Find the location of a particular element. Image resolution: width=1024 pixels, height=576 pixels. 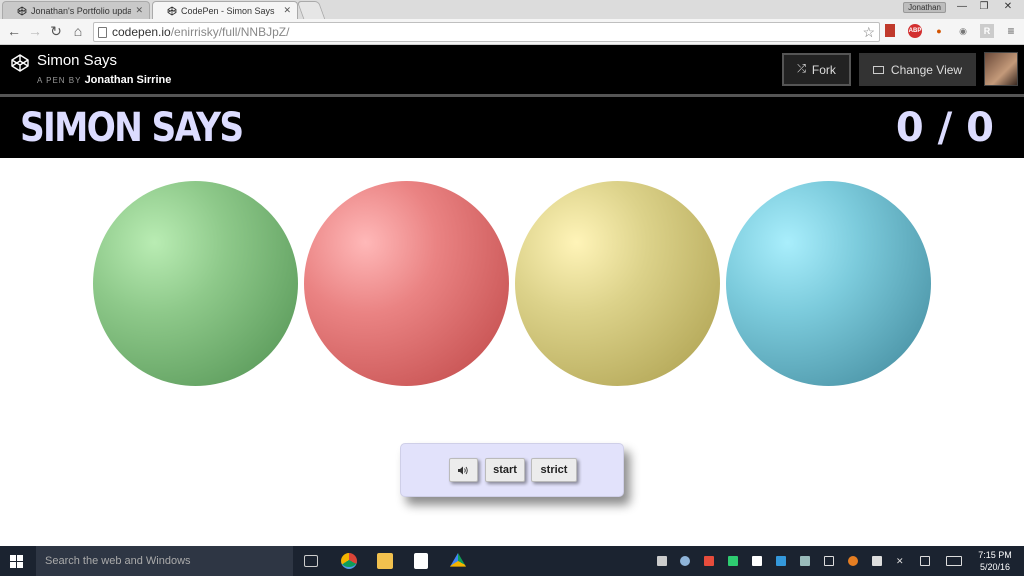

back-arrow-icon: ← is located at coordinates (14, 31).